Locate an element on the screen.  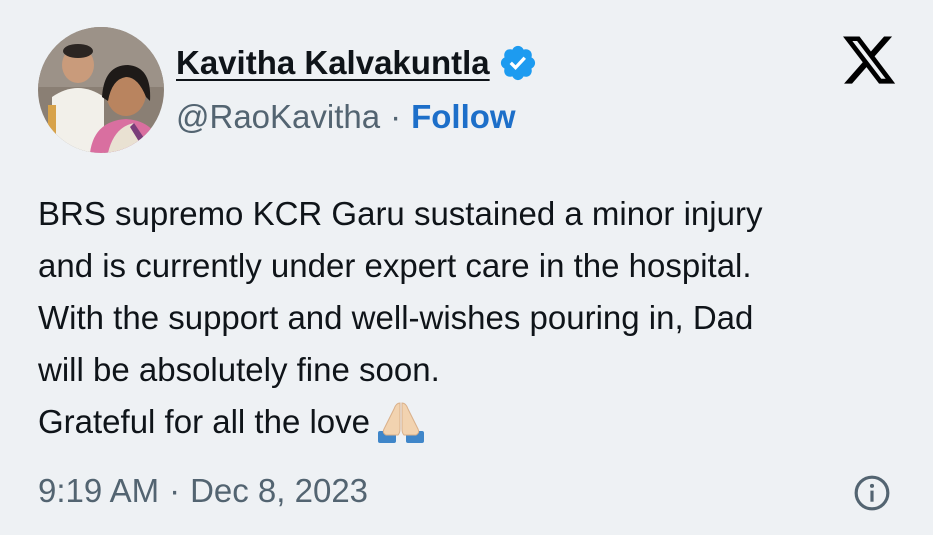
tweet-time: 9:19 AM is located at coordinates (99, 490).